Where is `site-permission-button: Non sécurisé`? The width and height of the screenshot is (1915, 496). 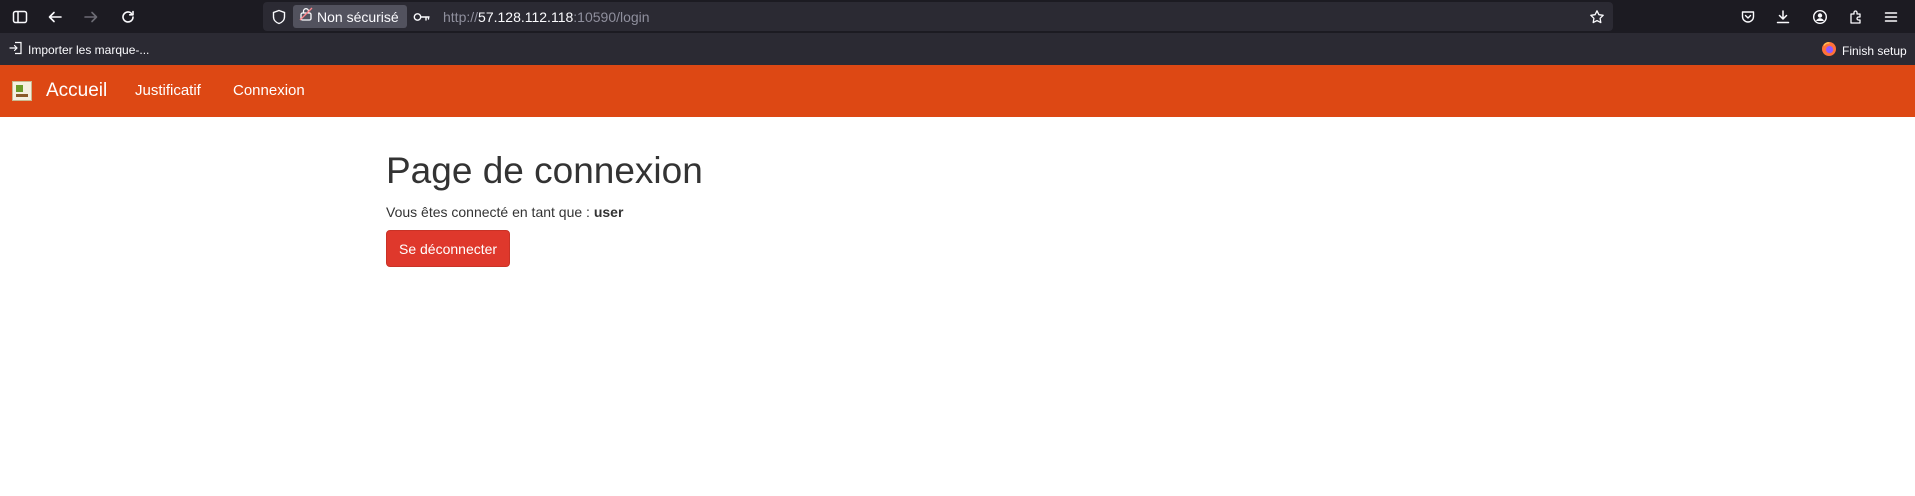
site-permission-button: Non sécurisé is located at coordinates (350, 16).